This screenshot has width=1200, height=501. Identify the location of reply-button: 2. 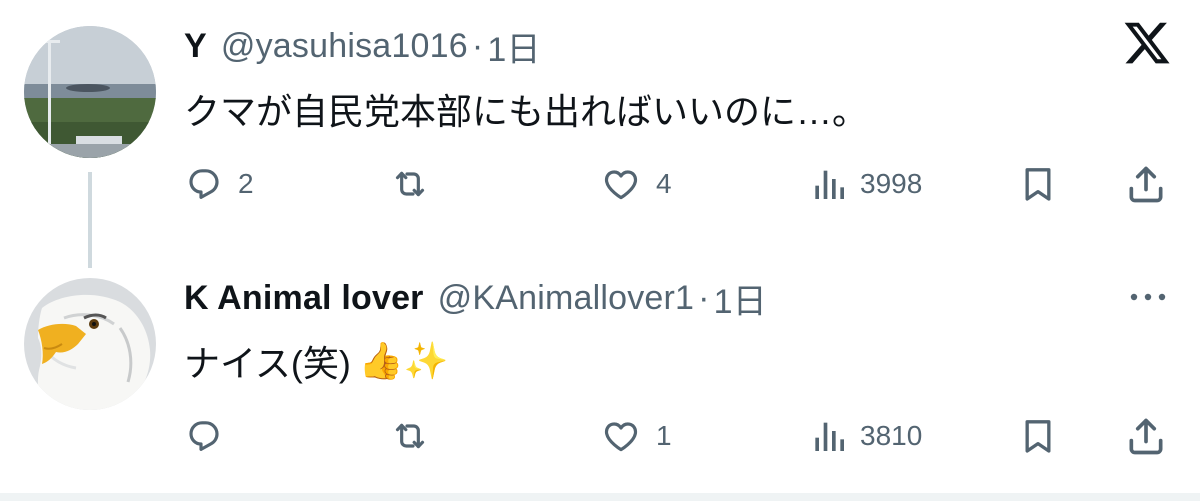
(219, 184).